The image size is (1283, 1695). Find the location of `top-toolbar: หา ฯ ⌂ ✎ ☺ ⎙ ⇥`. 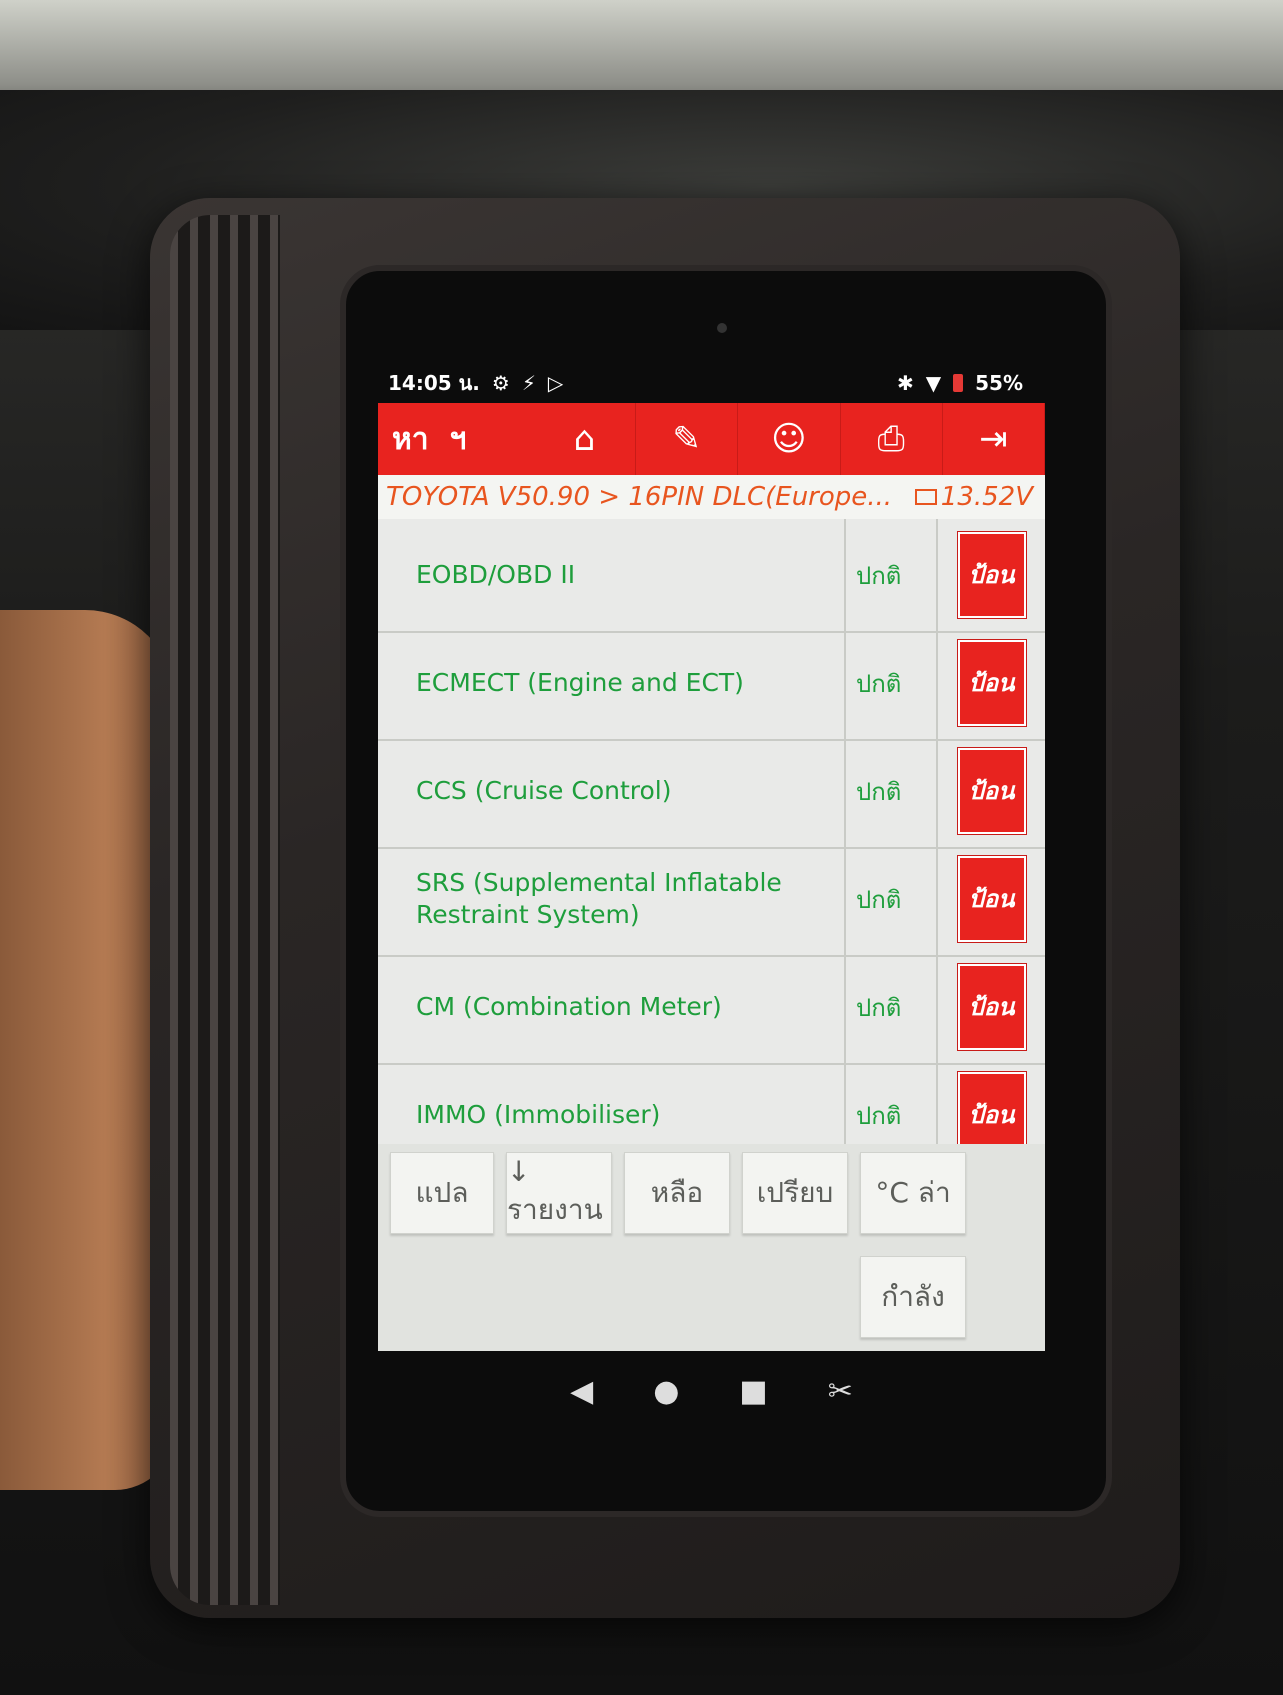

top-toolbar: หา ฯ ⌂ ✎ ☺ ⎙ ⇥ is located at coordinates (711, 439).